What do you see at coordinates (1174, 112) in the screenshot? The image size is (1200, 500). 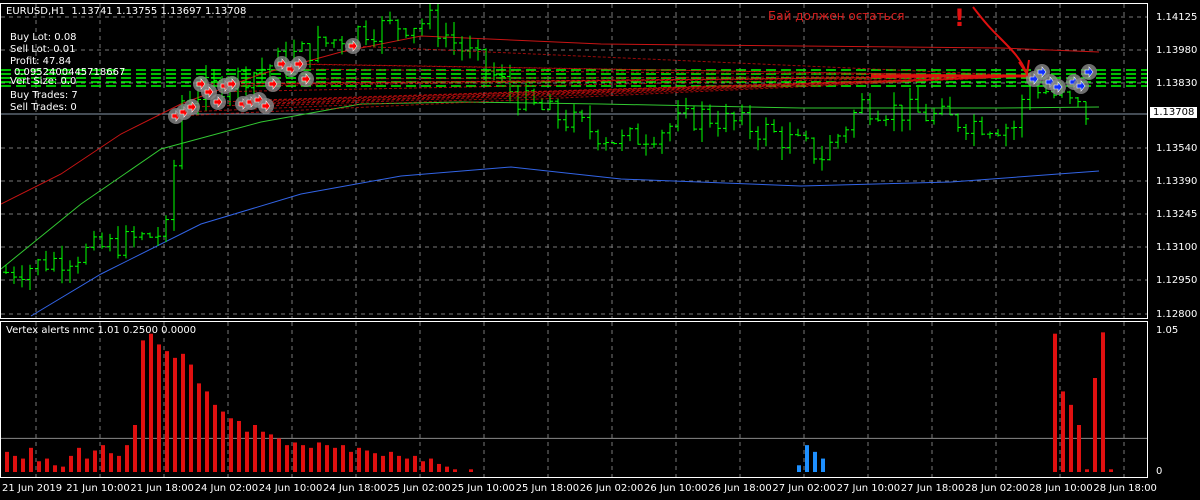 I see `current-price-label: 1.13708` at bounding box center [1174, 112].